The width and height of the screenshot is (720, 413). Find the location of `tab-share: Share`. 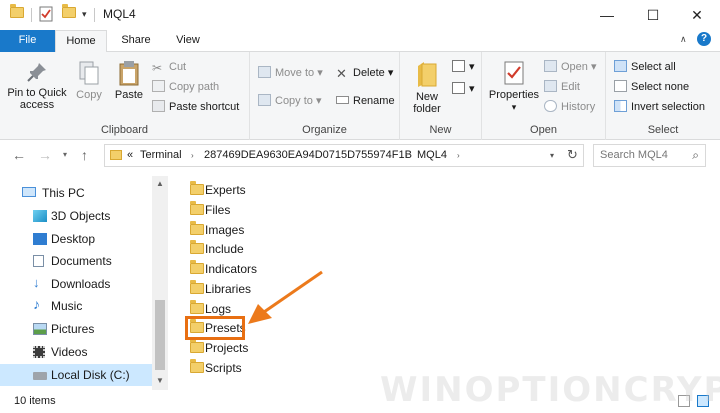

tab-share: Share is located at coordinates (136, 41).